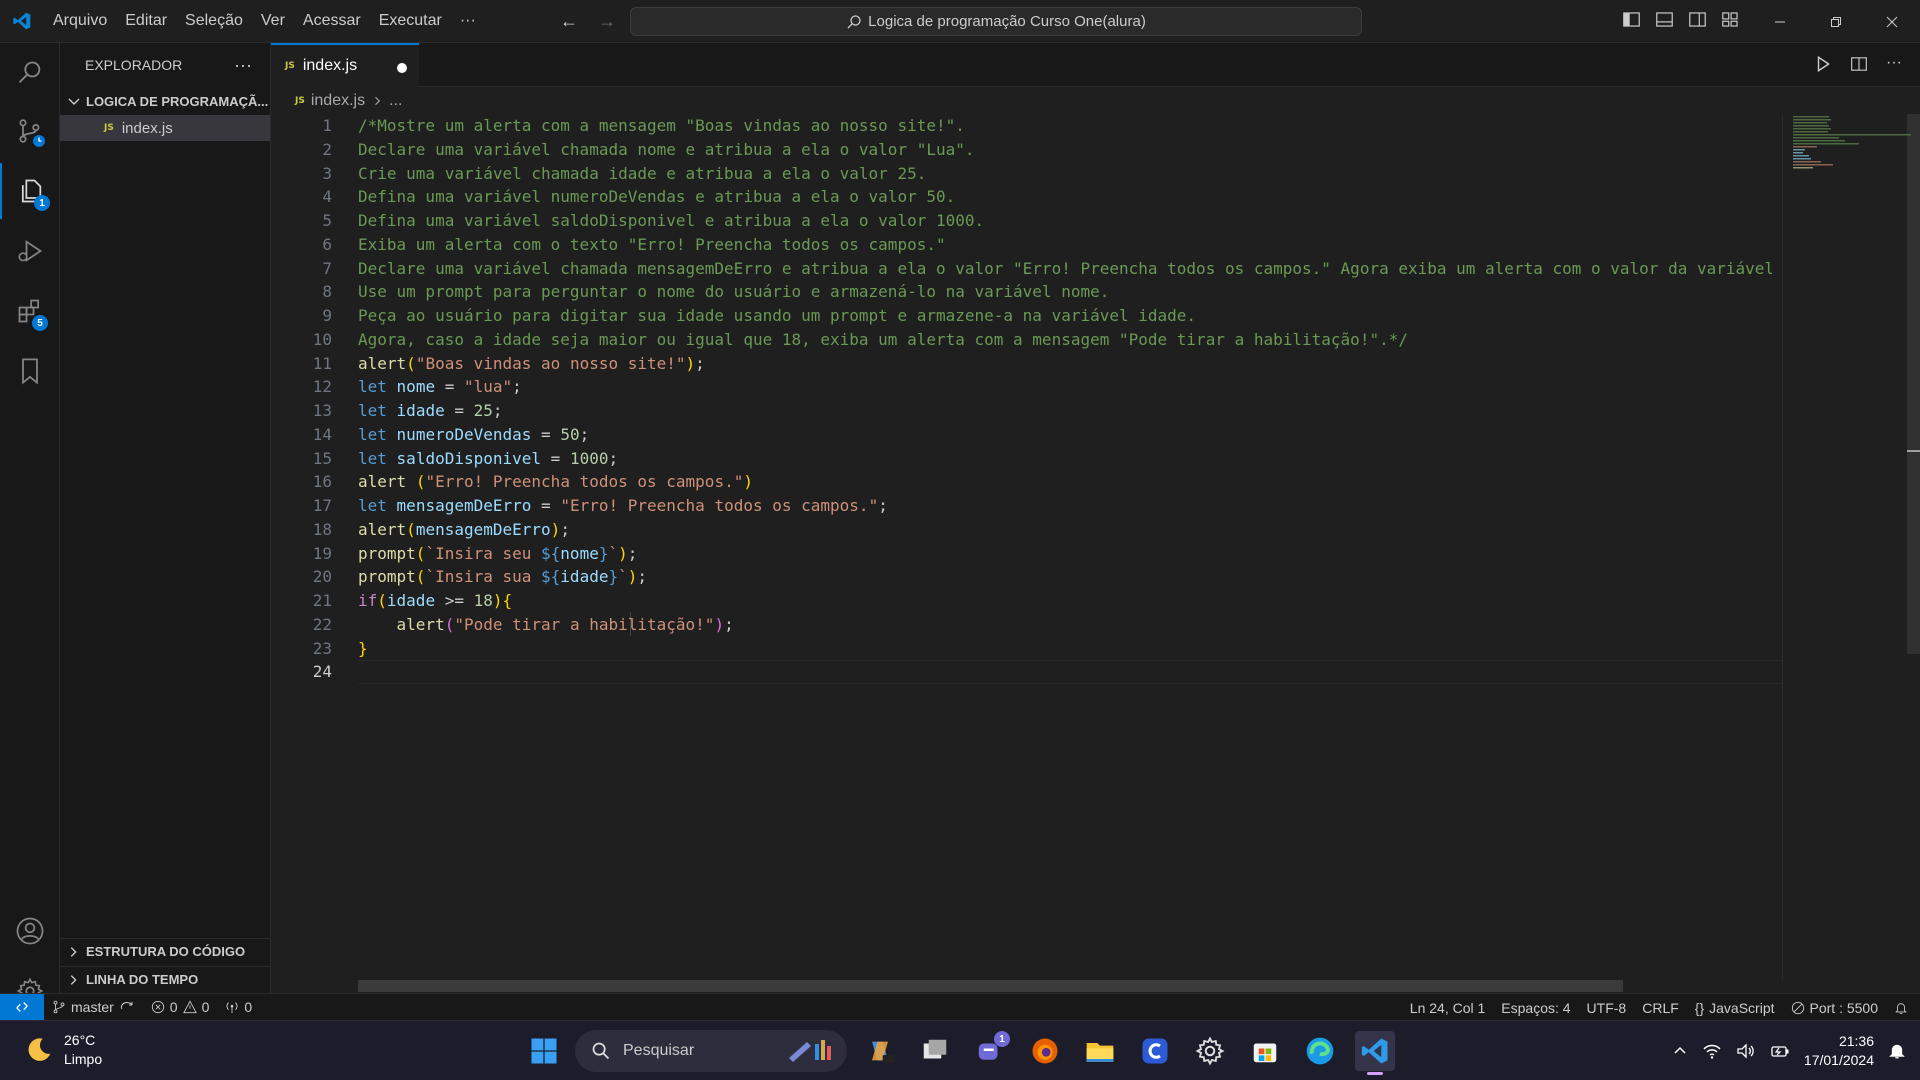  What do you see at coordinates (1664, 19) in the screenshot?
I see `toggle-panel-icon` at bounding box center [1664, 19].